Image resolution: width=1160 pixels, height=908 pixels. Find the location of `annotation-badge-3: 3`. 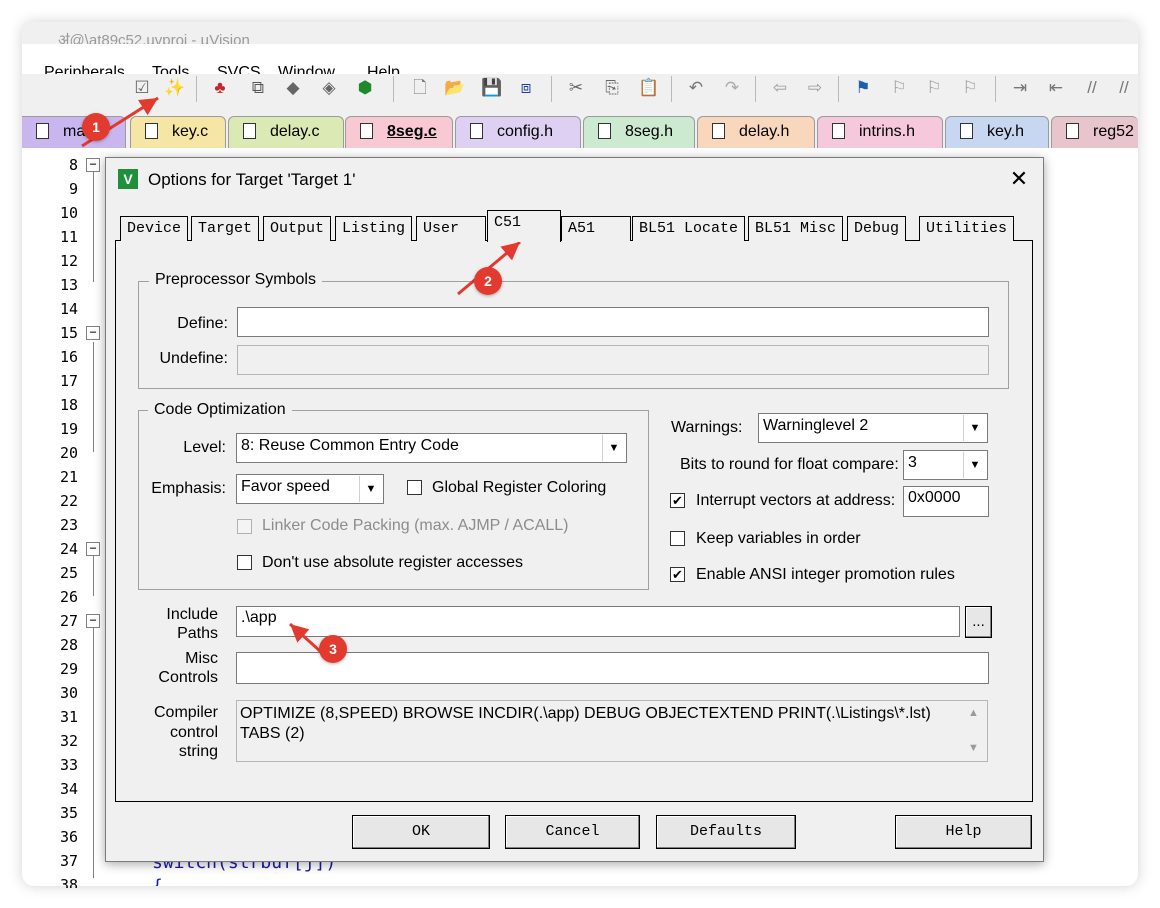

annotation-badge-3: 3 is located at coordinates (333, 649).